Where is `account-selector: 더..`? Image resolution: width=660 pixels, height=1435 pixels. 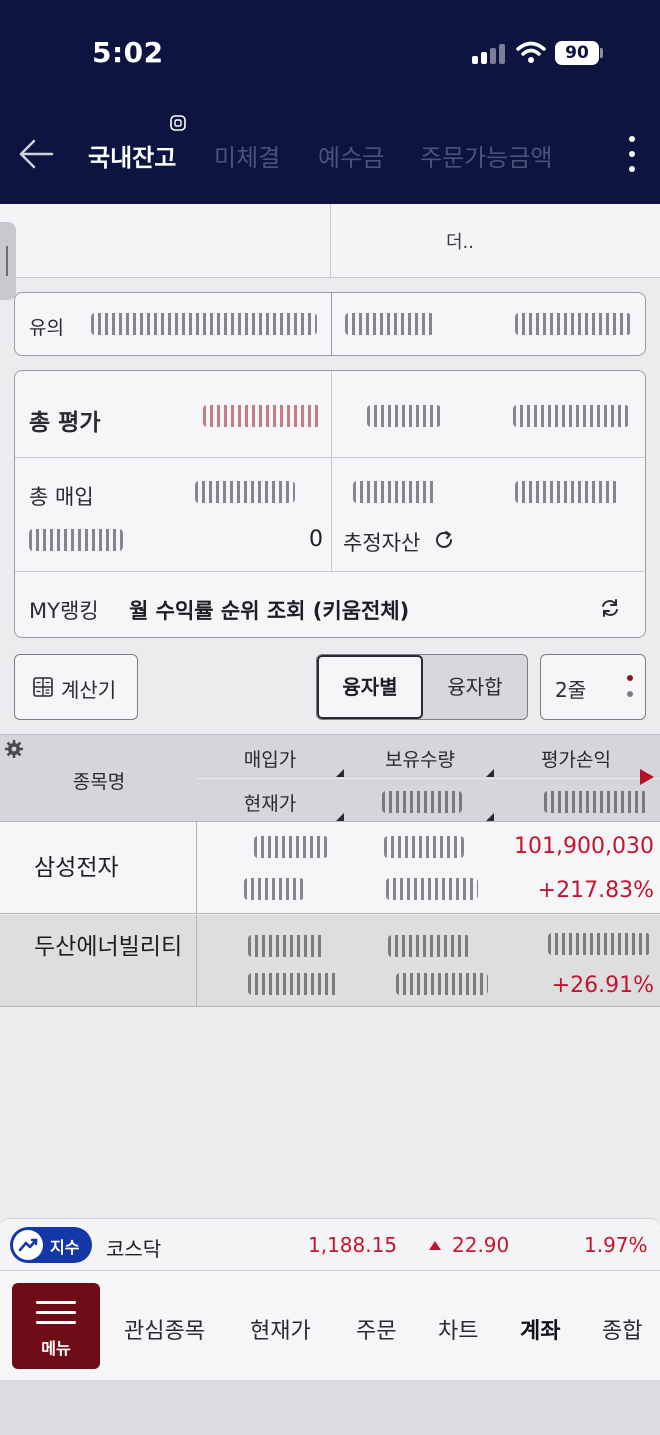
account-selector: 더.. is located at coordinates (330, 241).